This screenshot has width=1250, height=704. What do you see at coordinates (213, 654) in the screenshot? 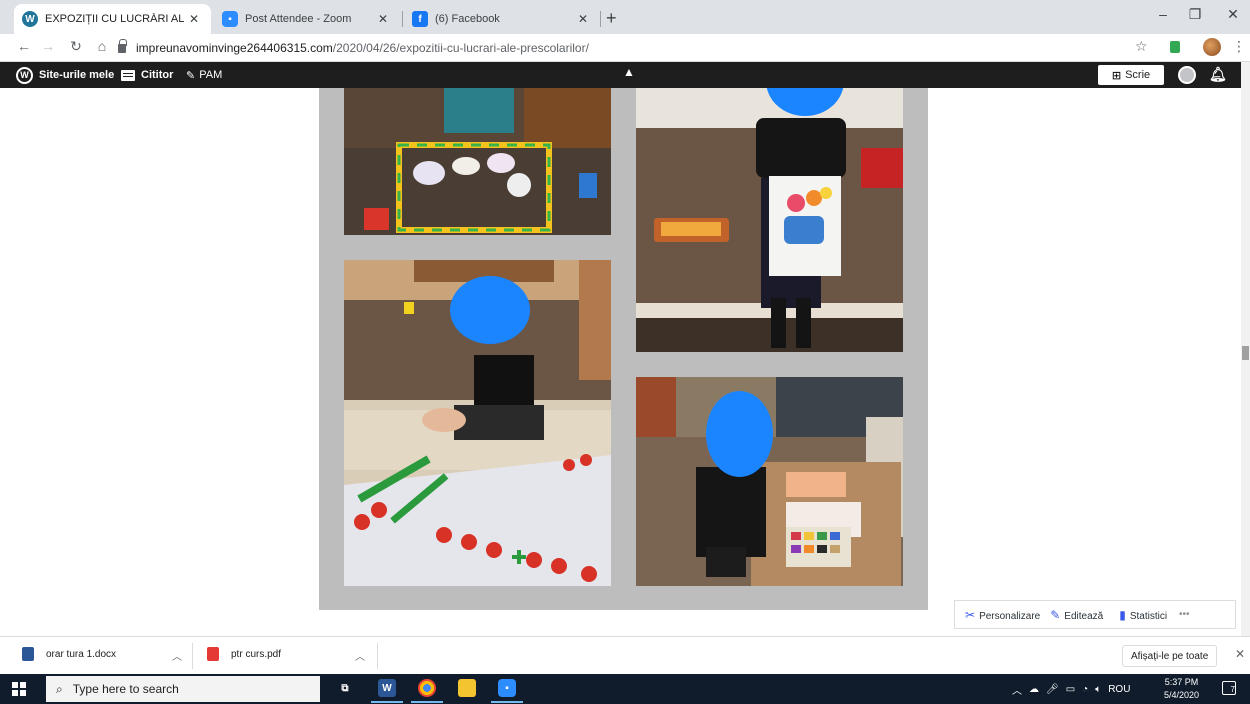
I see `pdf-icon` at bounding box center [213, 654].